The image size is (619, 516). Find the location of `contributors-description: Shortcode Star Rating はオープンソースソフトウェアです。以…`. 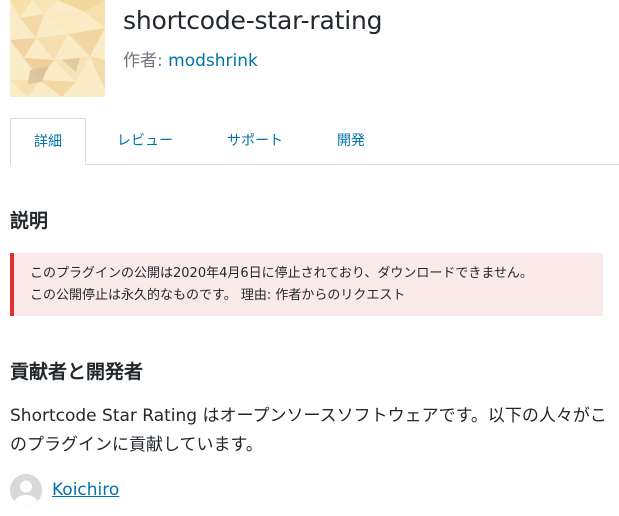

contributors-description: Shortcode Star Rating はオープンソースソフトウェアです。以… is located at coordinates (308, 430).